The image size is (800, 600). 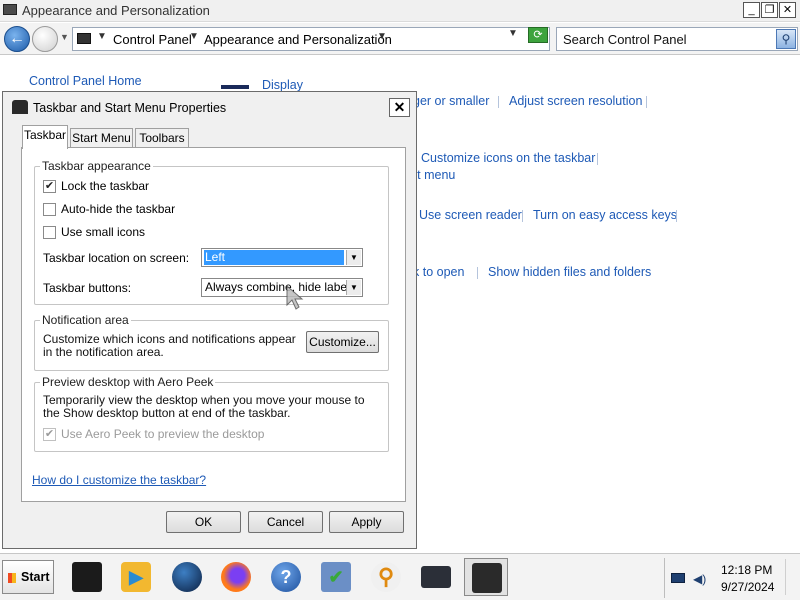 What do you see at coordinates (786, 39) in the screenshot?
I see `search-icon: ⚲` at bounding box center [786, 39].